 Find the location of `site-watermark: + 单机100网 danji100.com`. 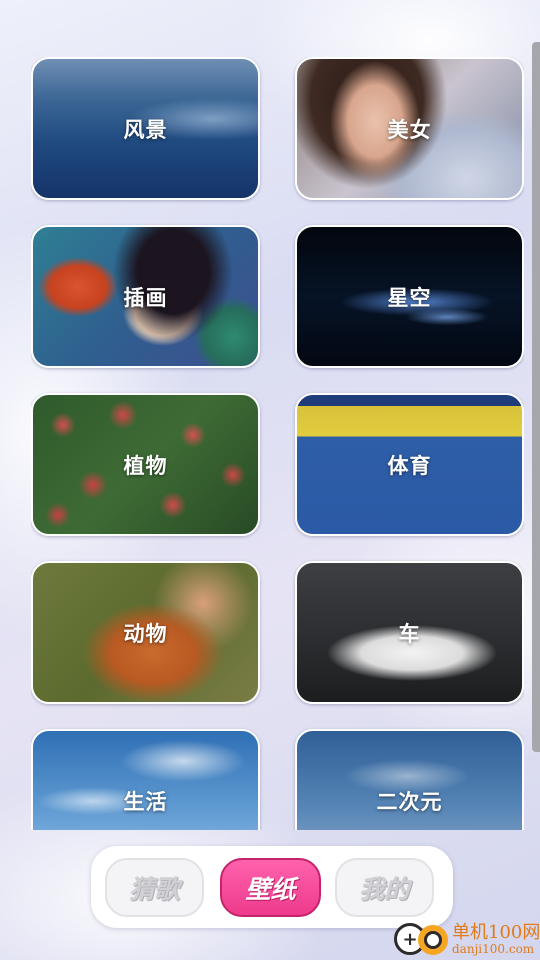

site-watermark: + 单机100网 danji100.com is located at coordinates (467, 938).